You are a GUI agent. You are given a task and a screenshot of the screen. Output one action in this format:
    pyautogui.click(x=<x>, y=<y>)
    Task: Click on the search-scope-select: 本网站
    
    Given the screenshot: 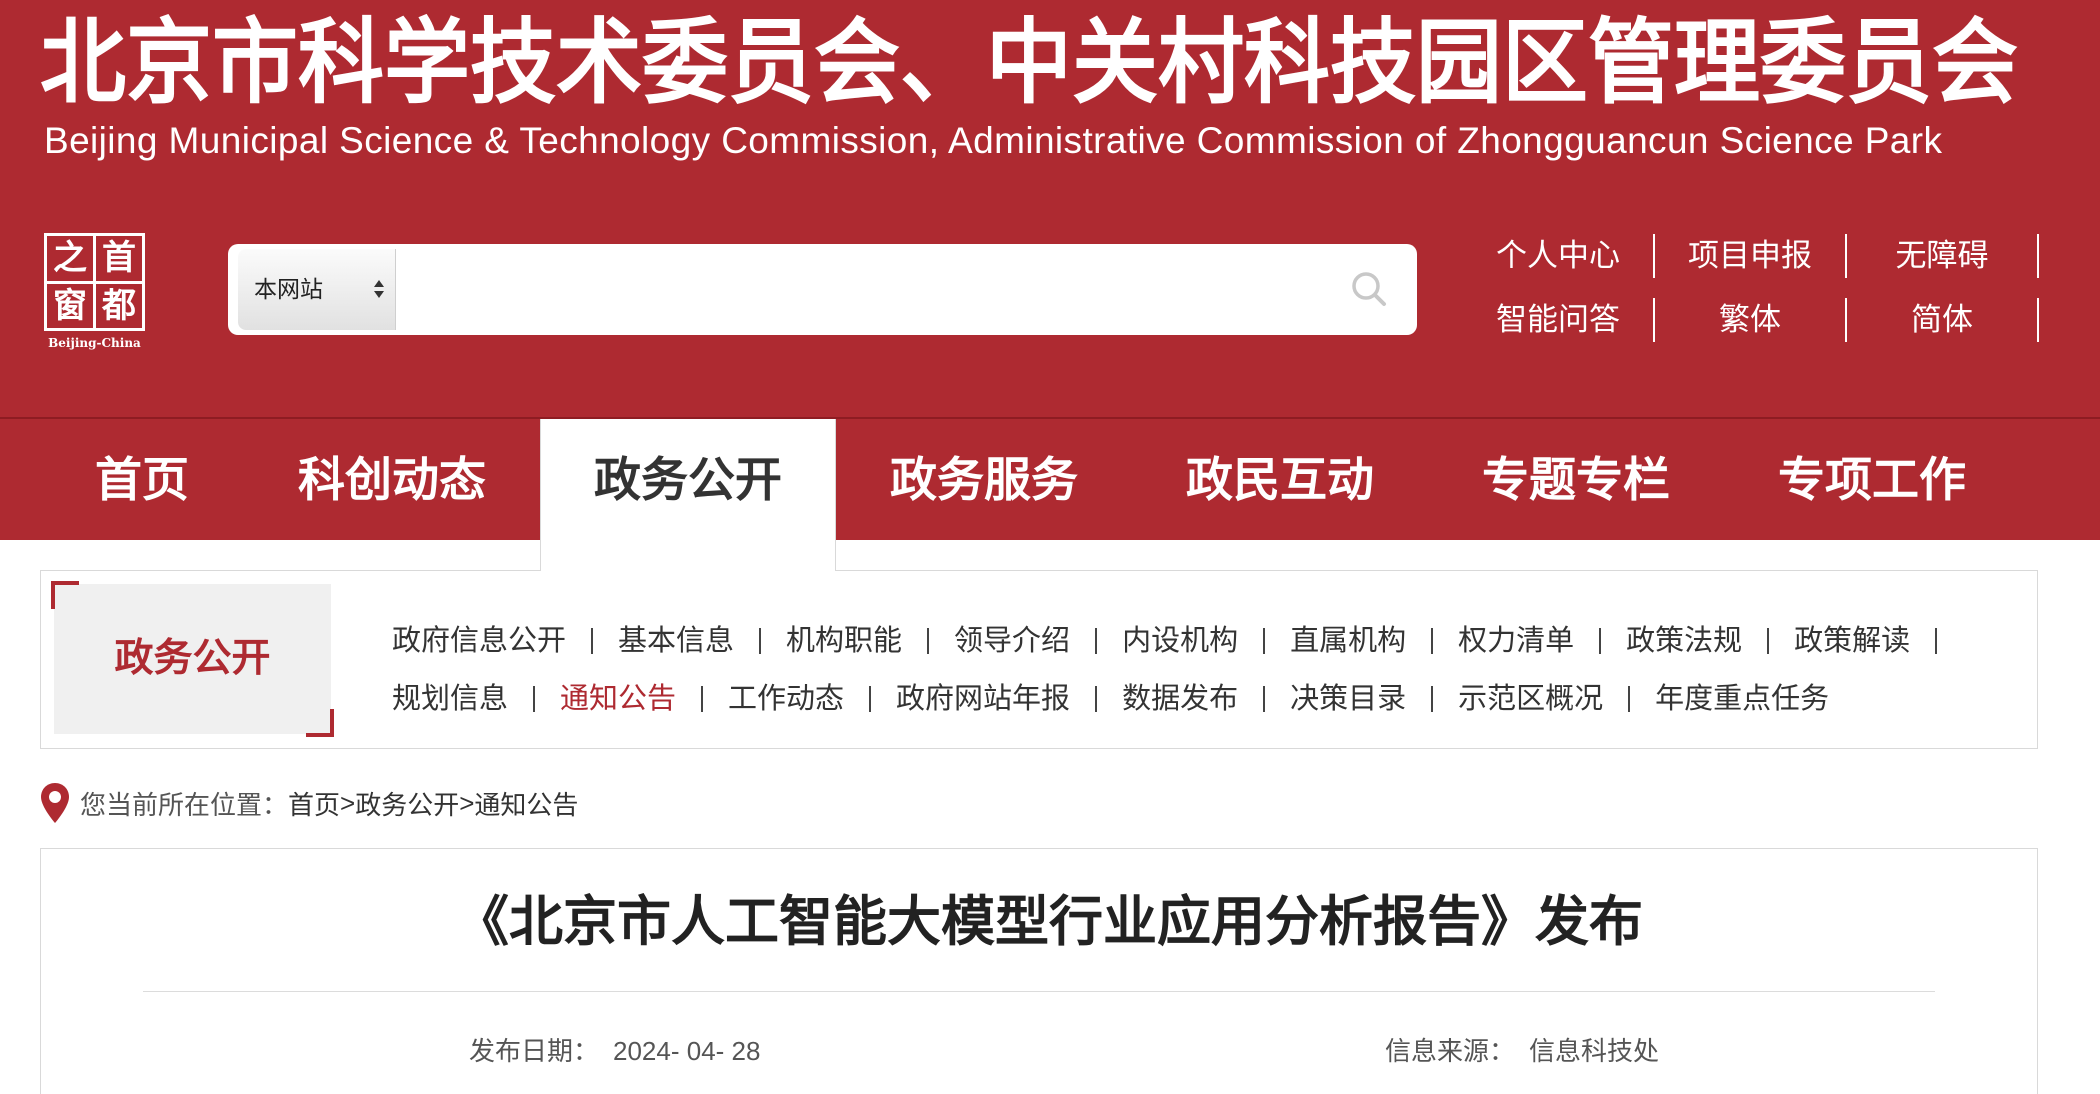 What is the action you would take?
    pyautogui.click(x=317, y=289)
    